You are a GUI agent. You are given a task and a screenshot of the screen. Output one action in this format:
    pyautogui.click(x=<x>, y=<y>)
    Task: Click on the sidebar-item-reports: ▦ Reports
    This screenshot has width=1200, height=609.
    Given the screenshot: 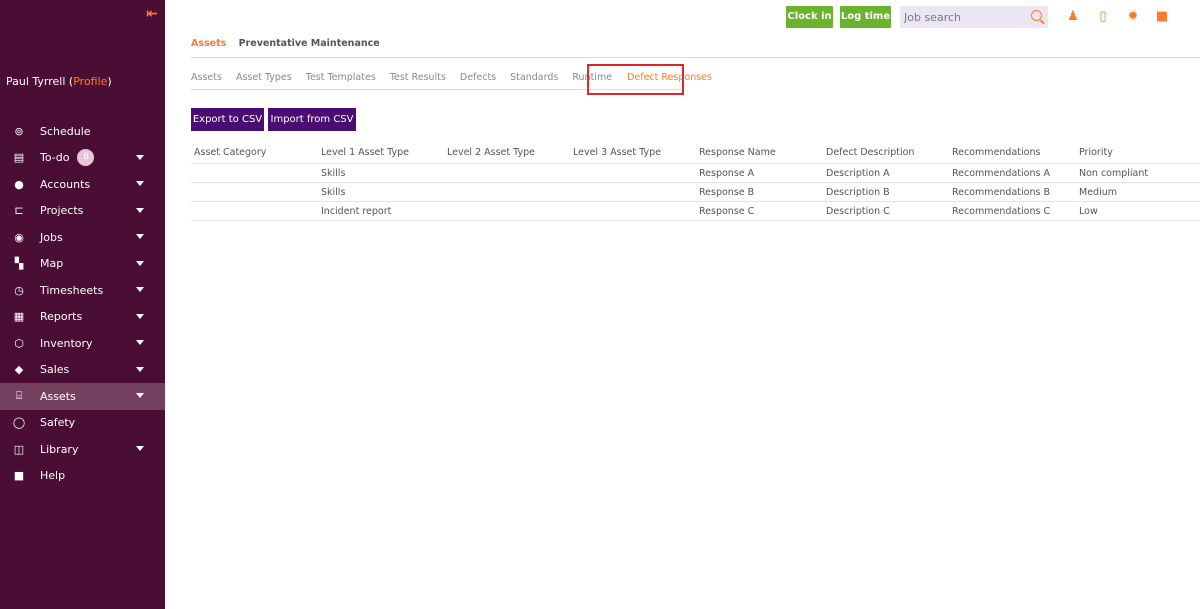 What is the action you would take?
    pyautogui.click(x=82, y=317)
    